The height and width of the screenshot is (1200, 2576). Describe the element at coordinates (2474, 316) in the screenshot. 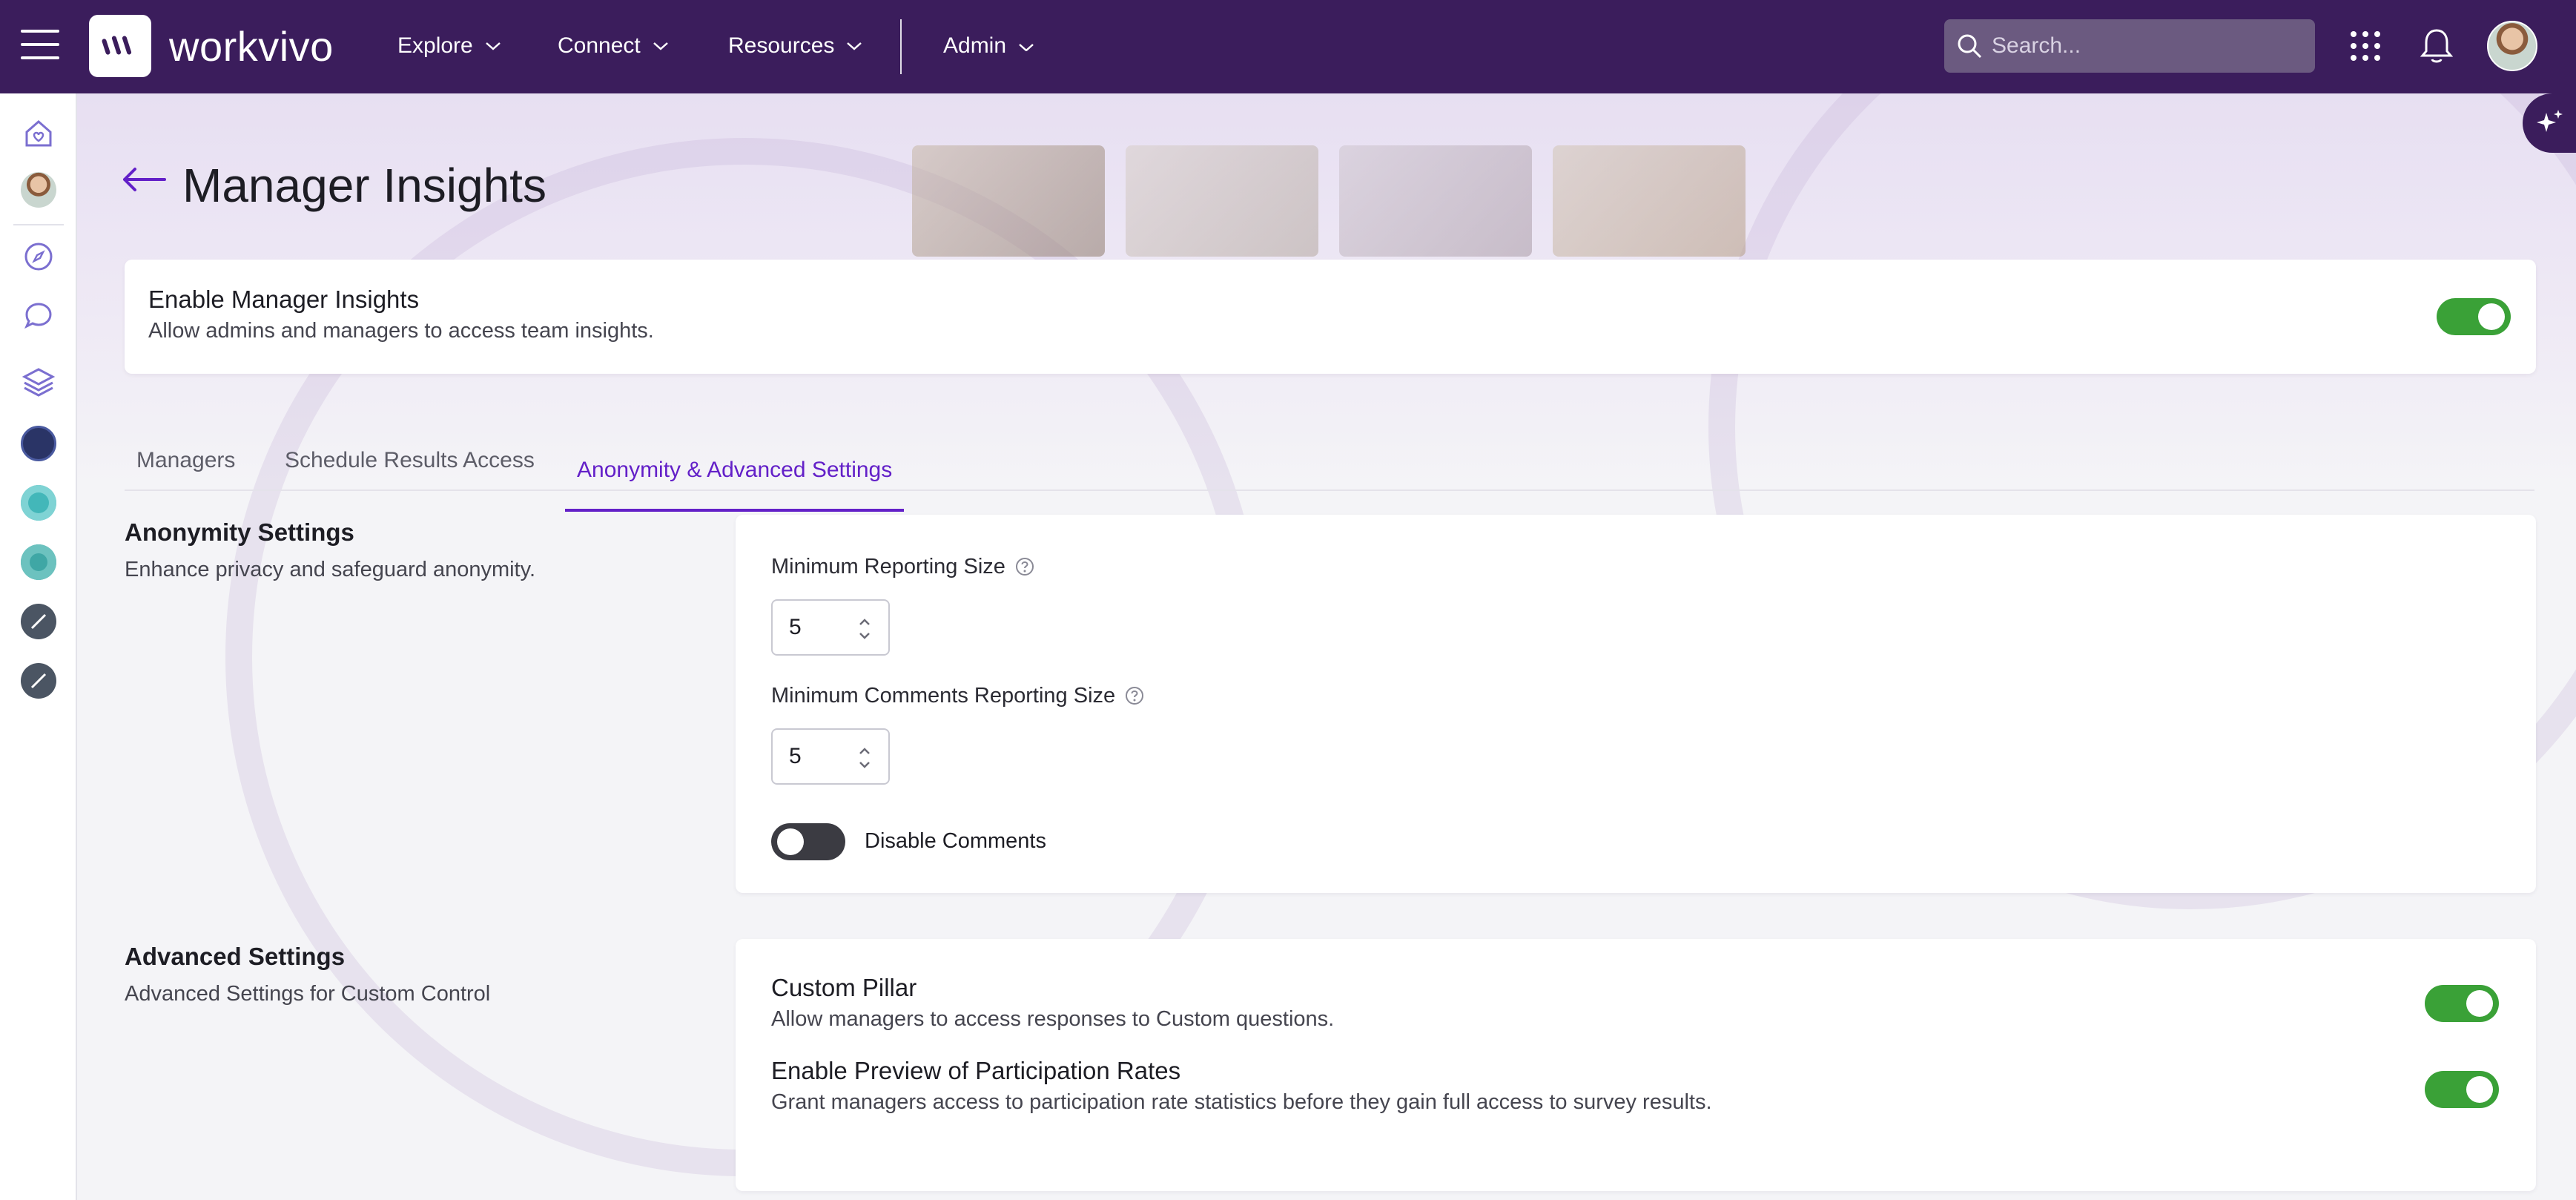

I see `enable-manager-insights-toggle` at that location.